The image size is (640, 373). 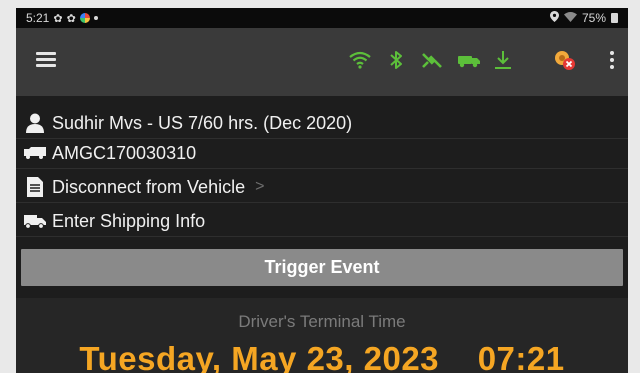 What do you see at coordinates (95, 18) in the screenshot?
I see `notification-dot-icon` at bounding box center [95, 18].